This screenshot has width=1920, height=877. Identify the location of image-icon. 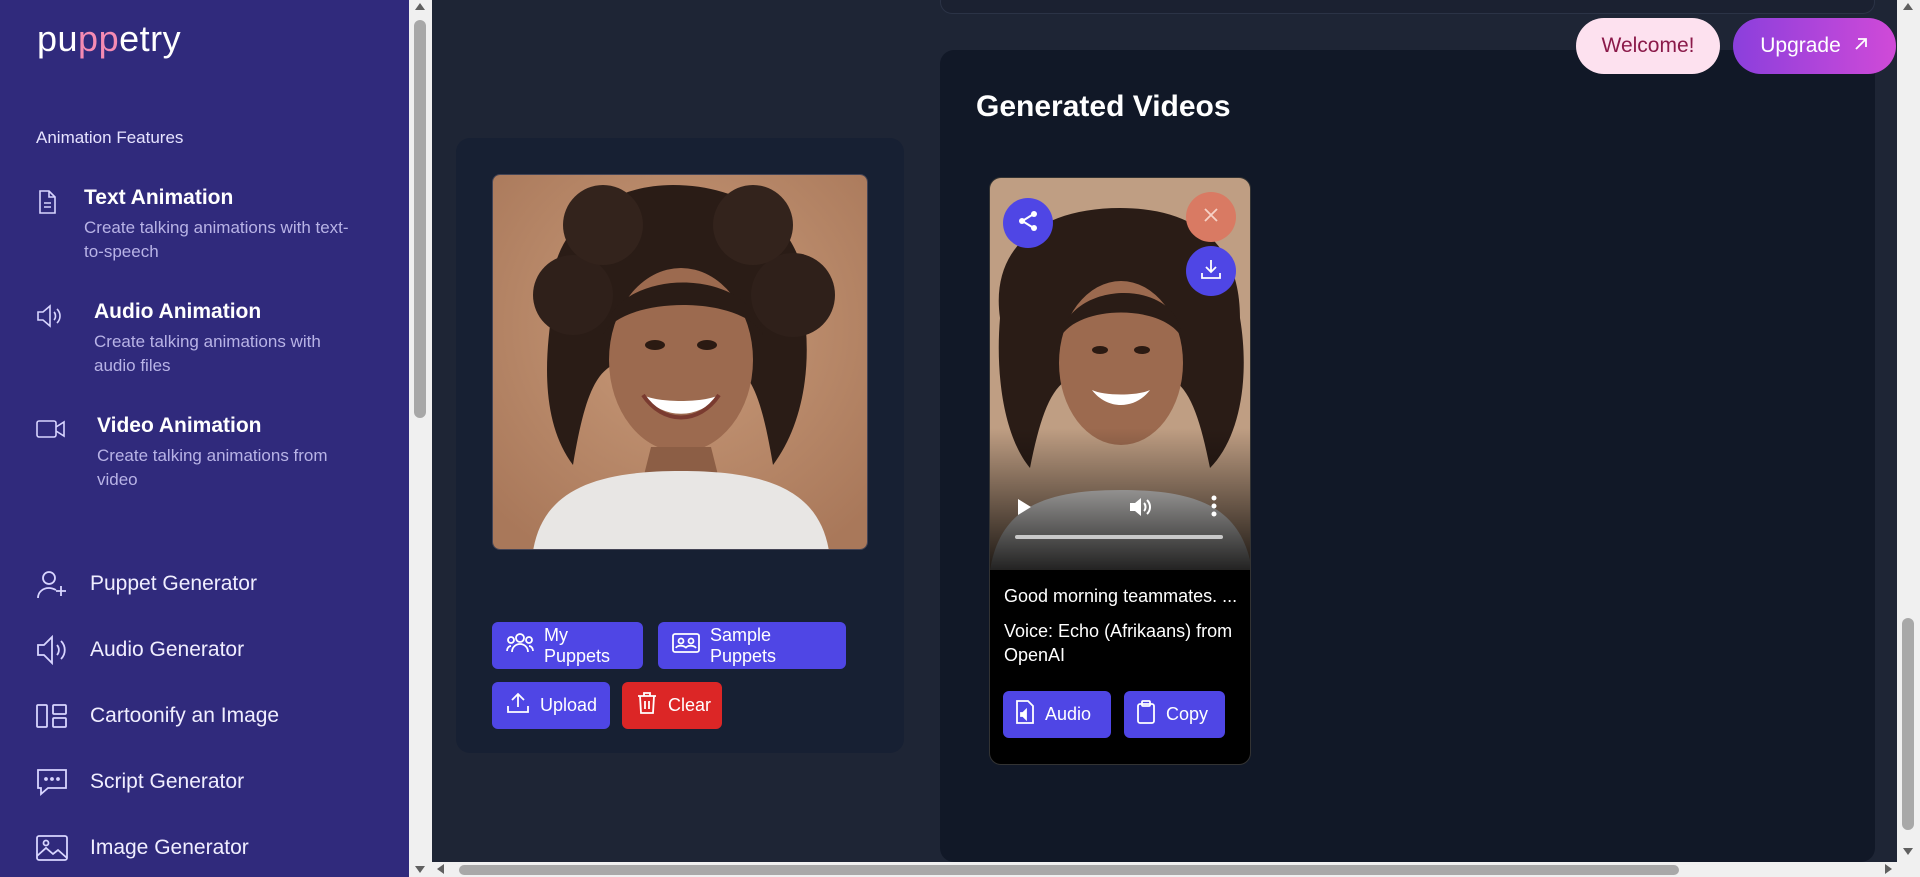
(63, 848).